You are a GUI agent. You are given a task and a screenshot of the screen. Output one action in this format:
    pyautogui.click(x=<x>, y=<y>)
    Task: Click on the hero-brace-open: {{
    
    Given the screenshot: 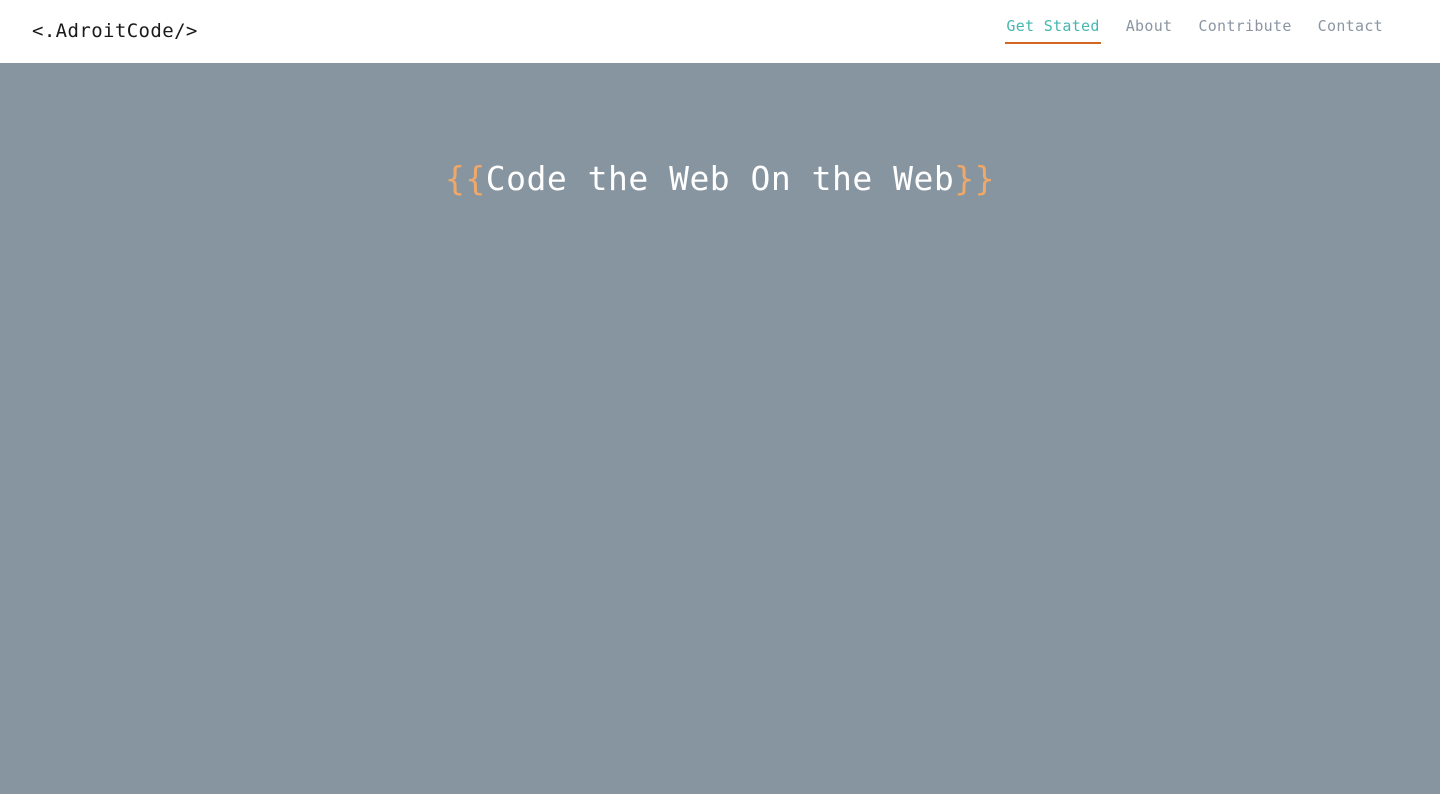 What is the action you would take?
    pyautogui.click(x=465, y=178)
    